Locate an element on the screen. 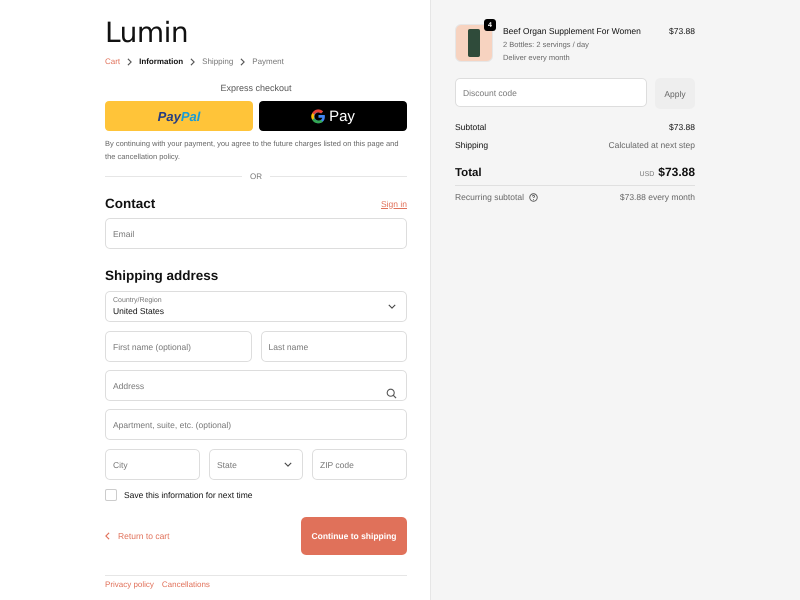  recurring-subtotal-value: $73.88 every month is located at coordinates (657, 197).